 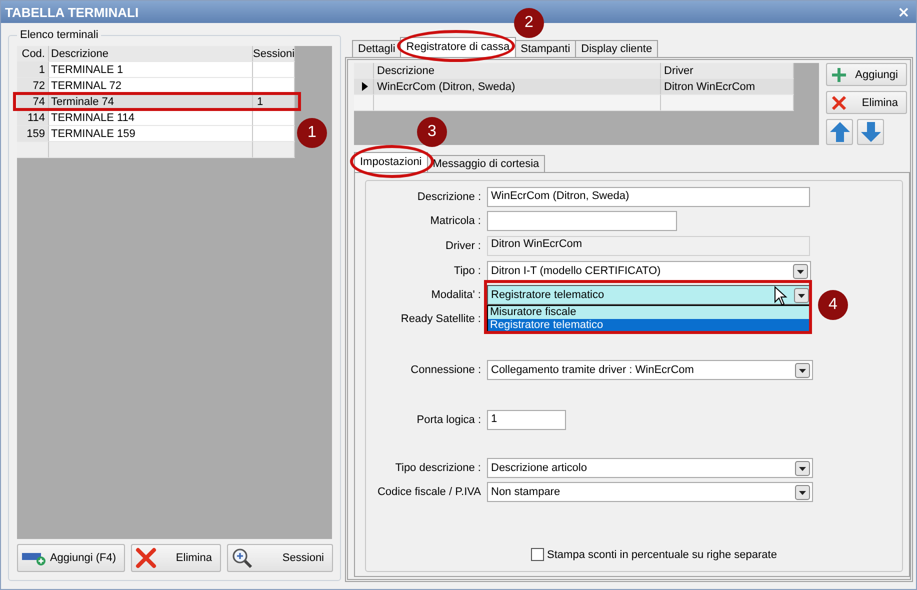 What do you see at coordinates (59, 35) in the screenshot?
I see `group-title: Elenco terminali` at bounding box center [59, 35].